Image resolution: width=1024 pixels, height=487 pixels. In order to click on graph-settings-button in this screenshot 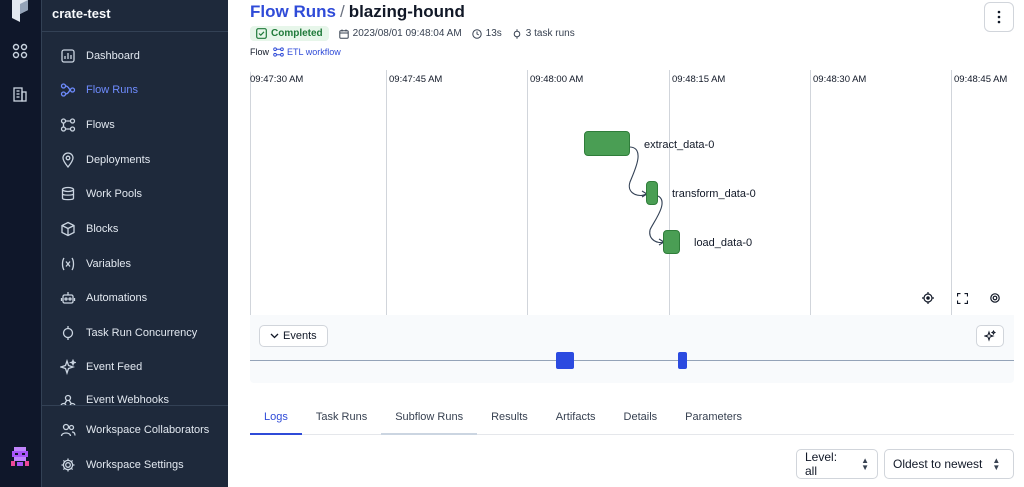, I will do `click(995, 298)`.